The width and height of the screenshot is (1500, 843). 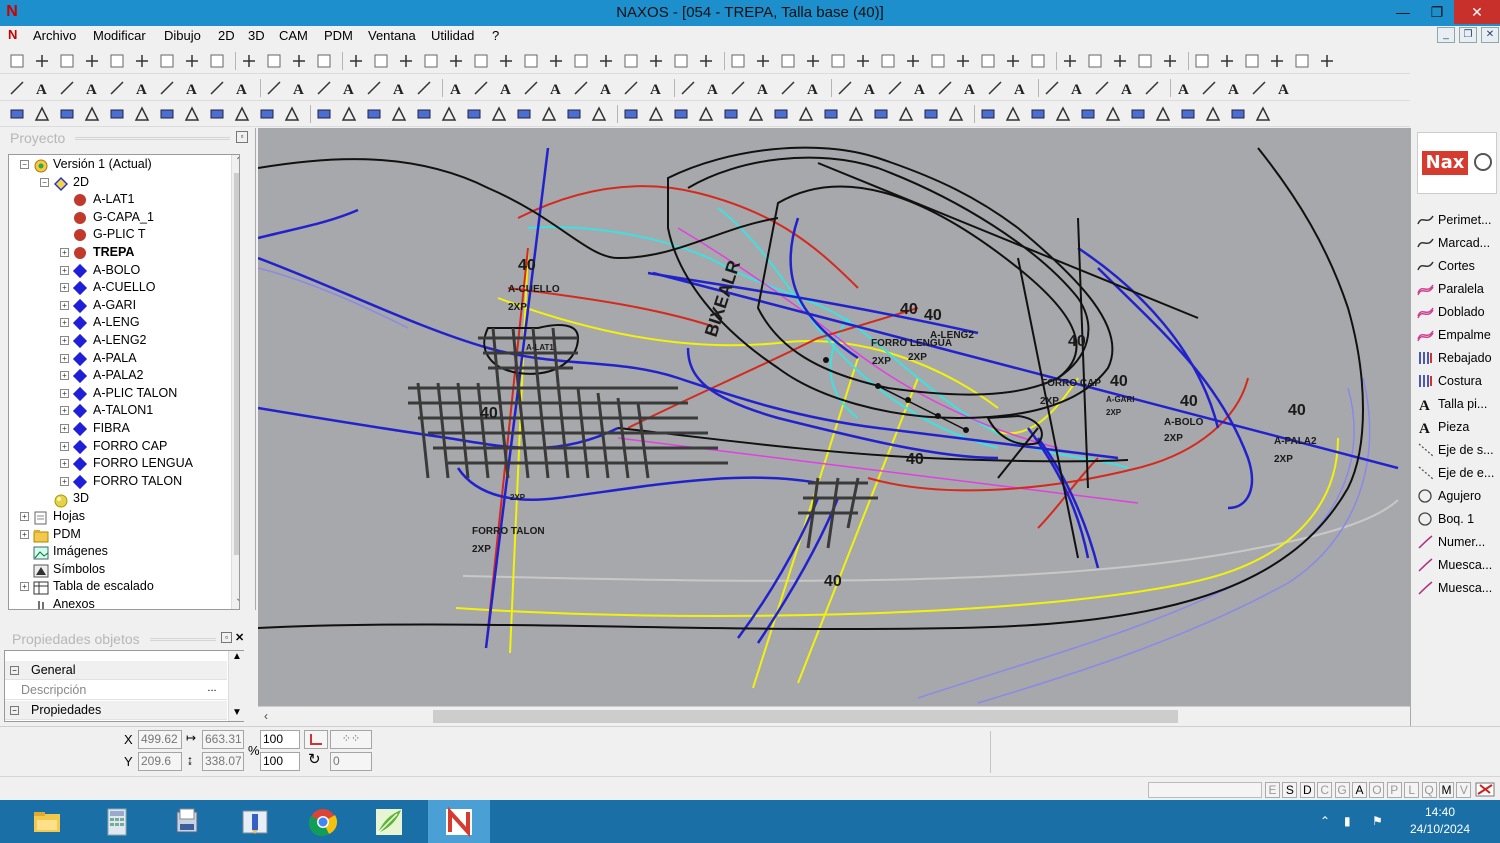 What do you see at coordinates (1437, 12) in the screenshot?
I see `restore-button: ❐` at bounding box center [1437, 12].